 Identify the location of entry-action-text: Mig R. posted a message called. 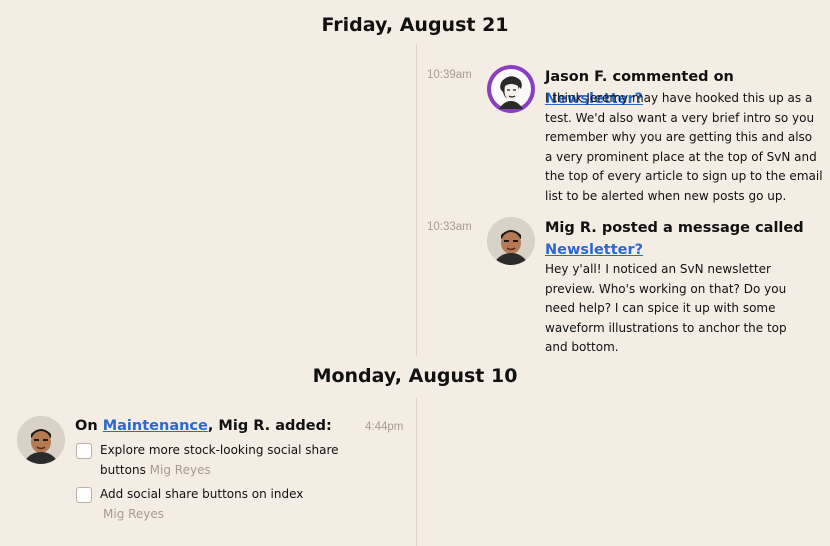
(674, 228).